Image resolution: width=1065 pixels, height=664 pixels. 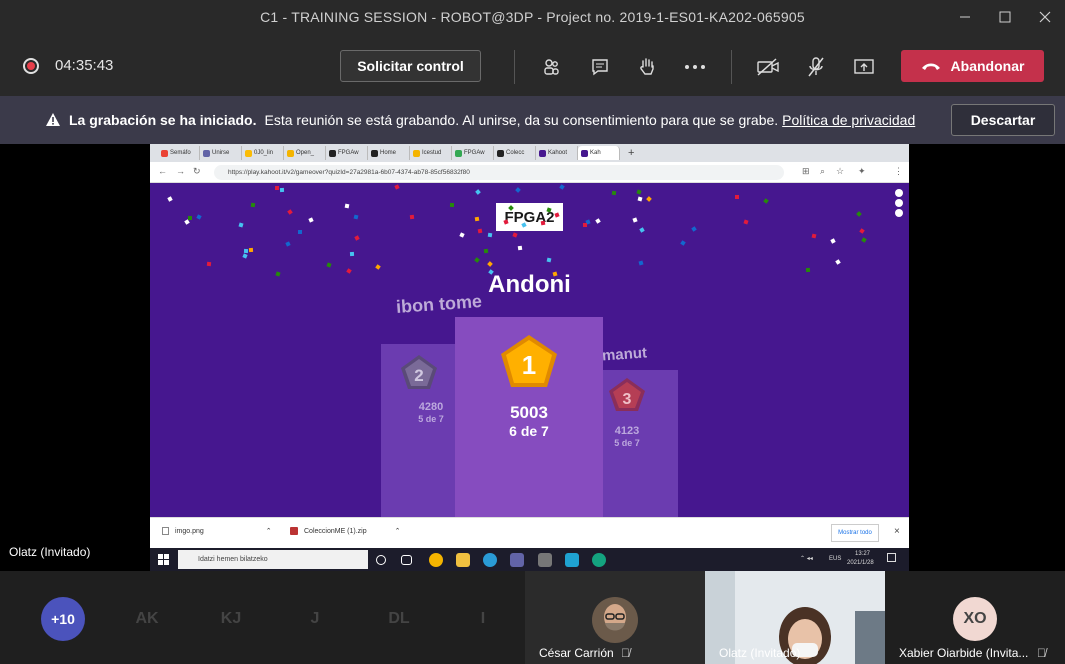 What do you see at coordinates (899, 204) in the screenshot?
I see `side-controls` at bounding box center [899, 204].